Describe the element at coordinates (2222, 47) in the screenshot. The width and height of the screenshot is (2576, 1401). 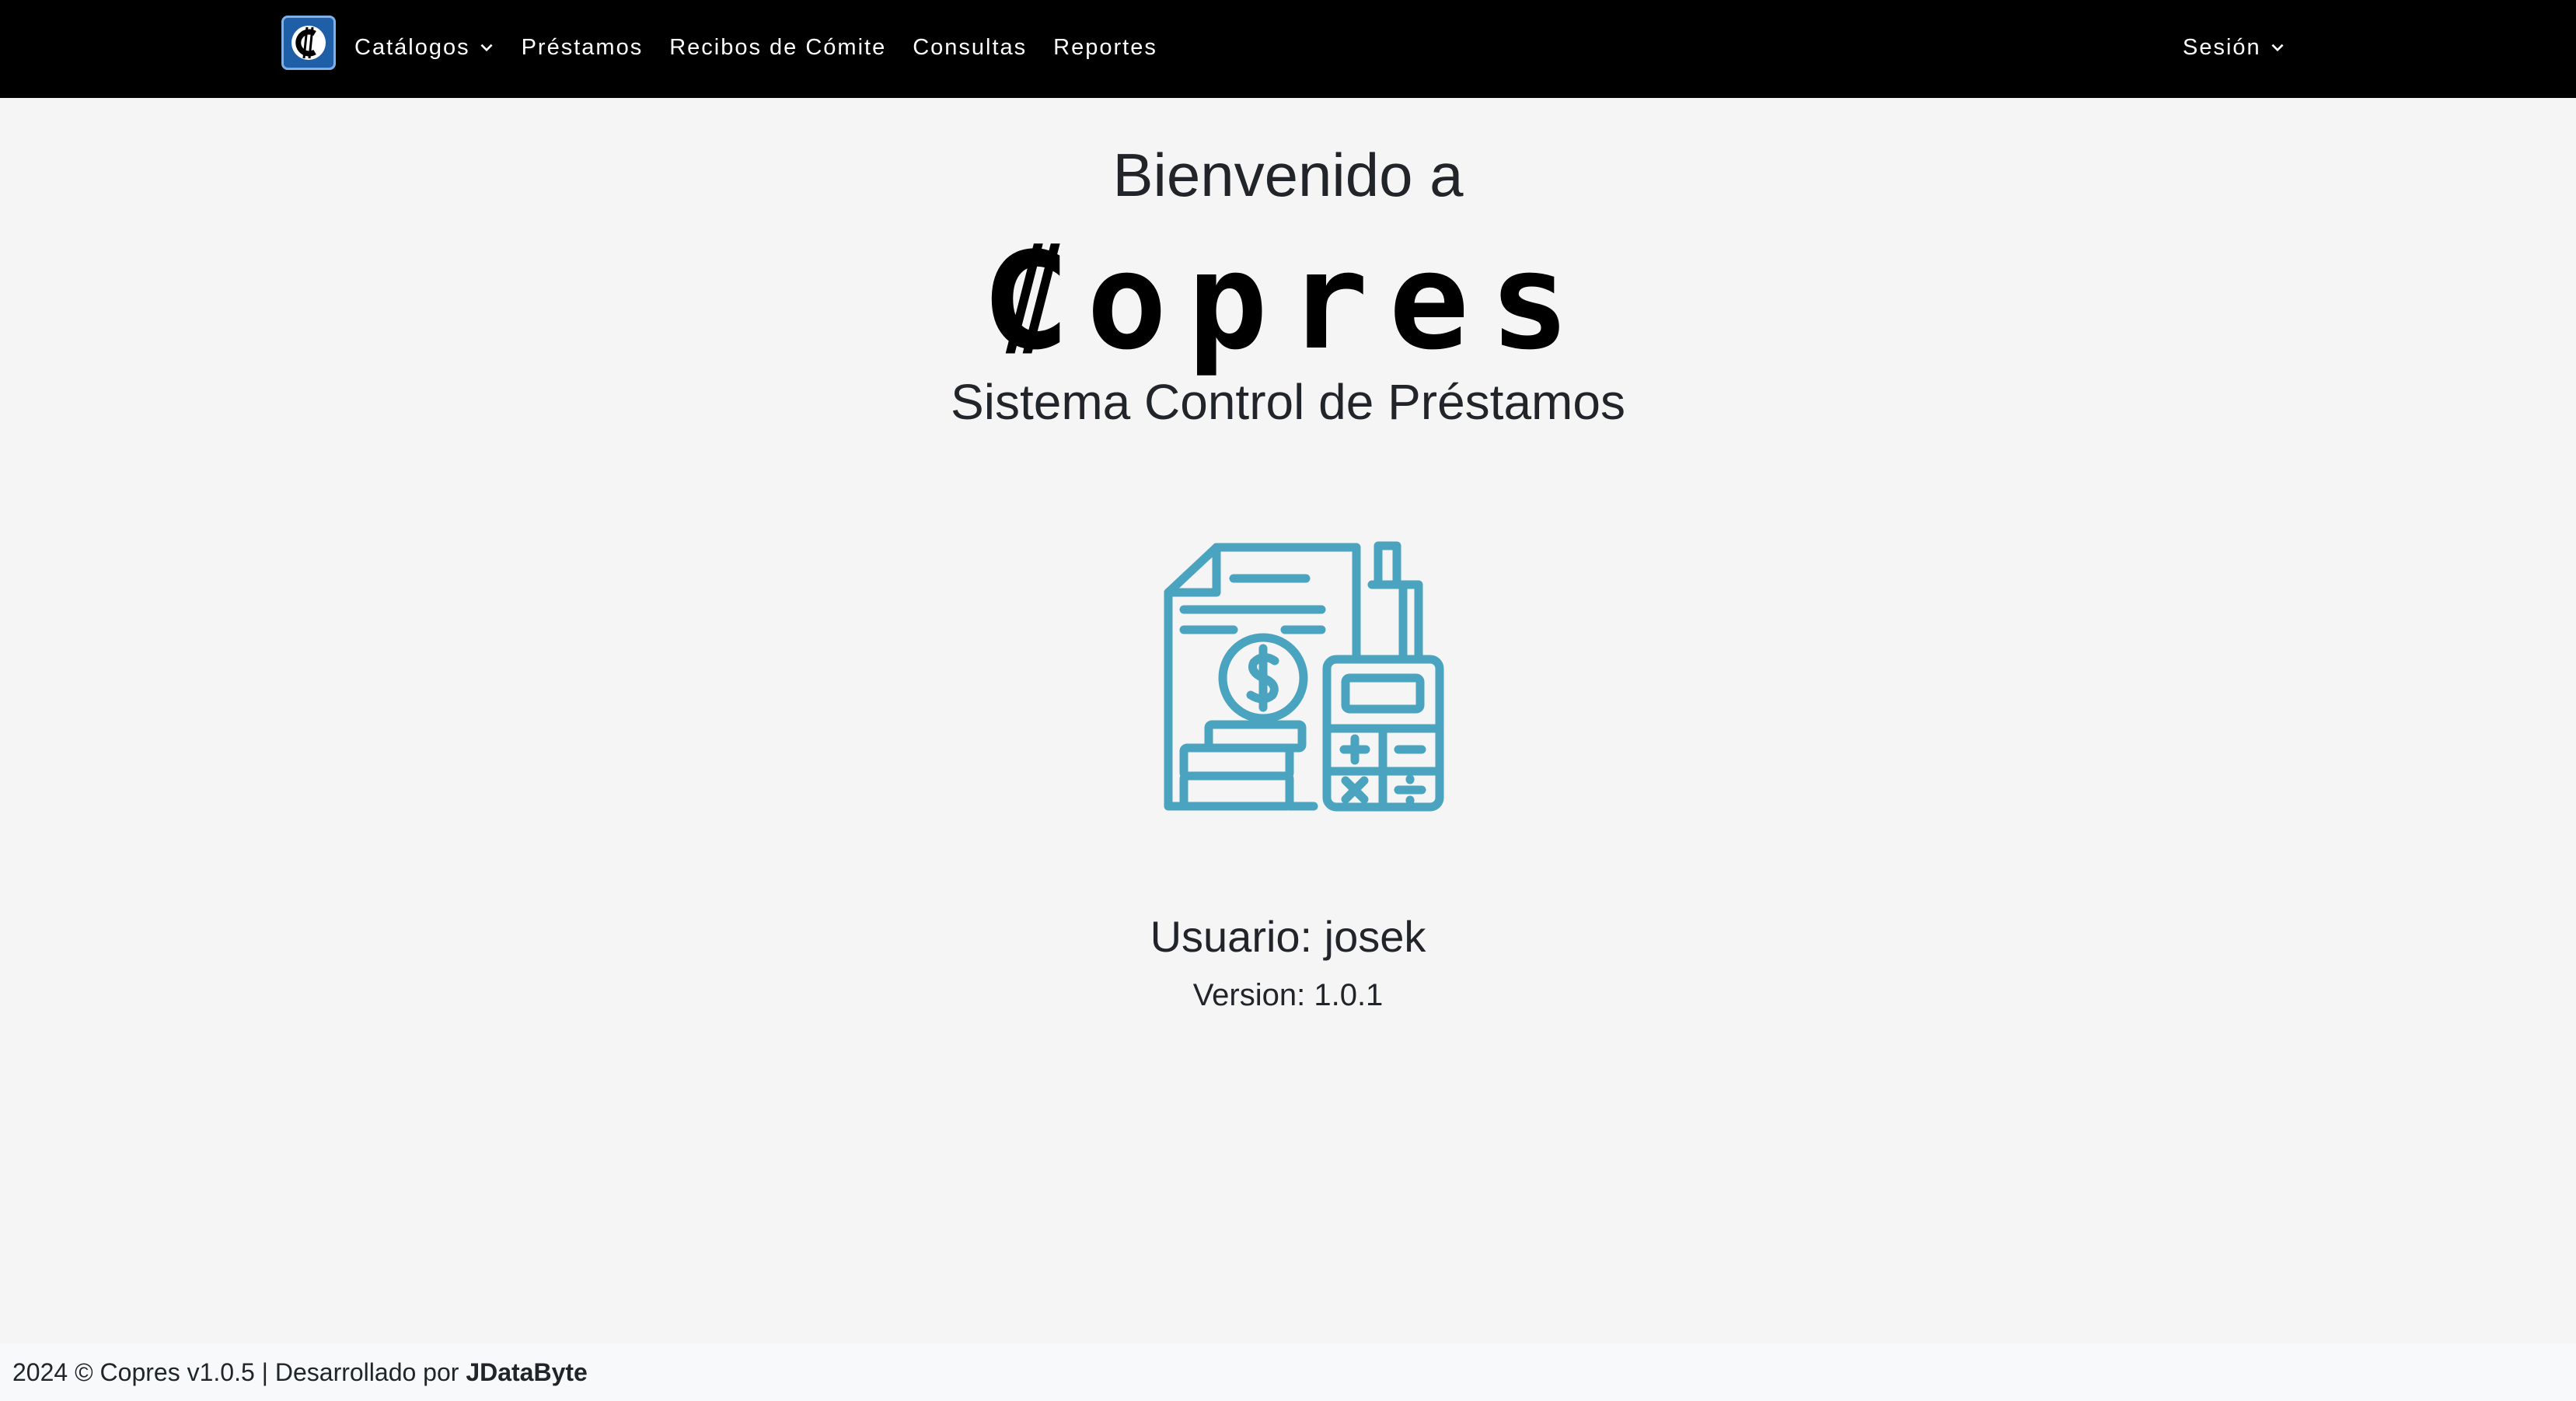
I see `session-label: Sesión` at that location.